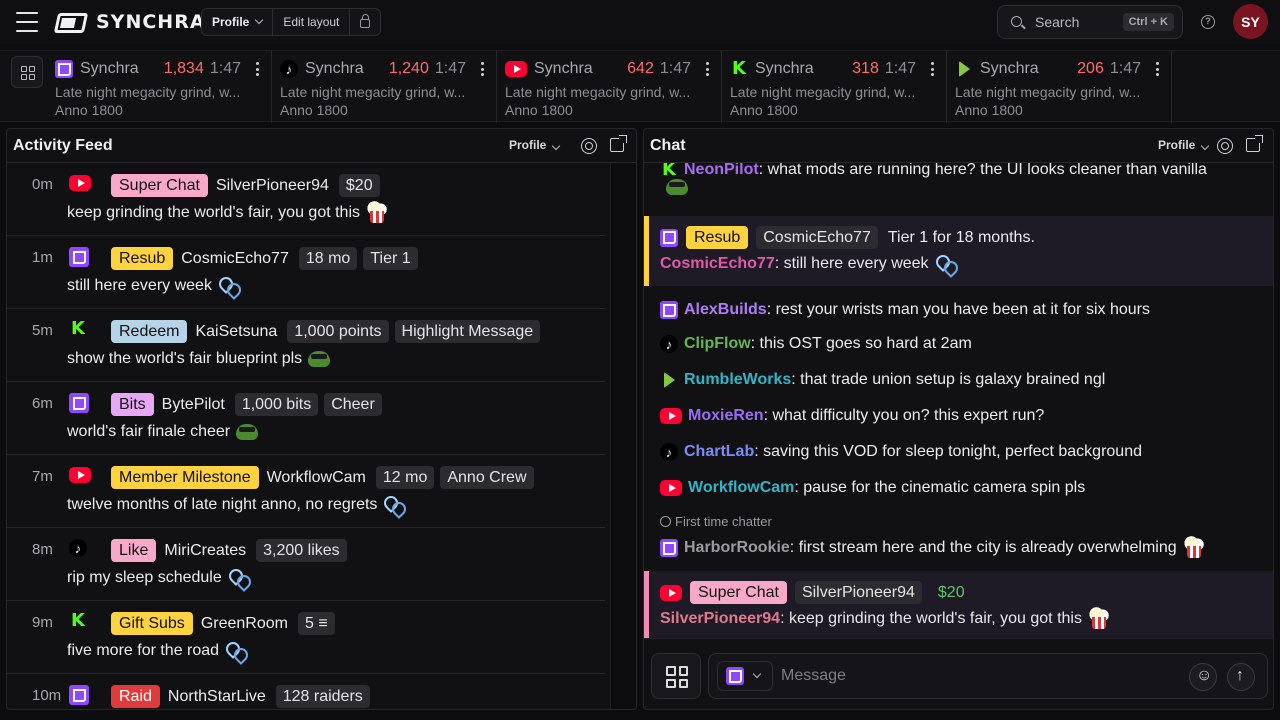 The image size is (1280, 720). I want to click on activity-time: 1m, so click(42, 257).